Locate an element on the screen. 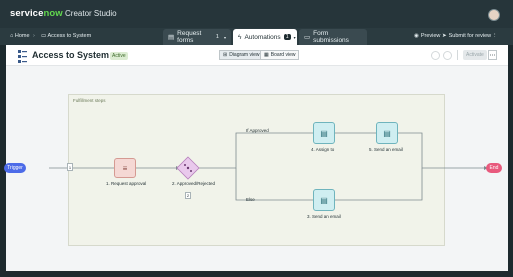 Image resolution: width=513 pixels, height=277 pixels. tab-form-submissions: ▭ Form submissions is located at coordinates (333, 37).